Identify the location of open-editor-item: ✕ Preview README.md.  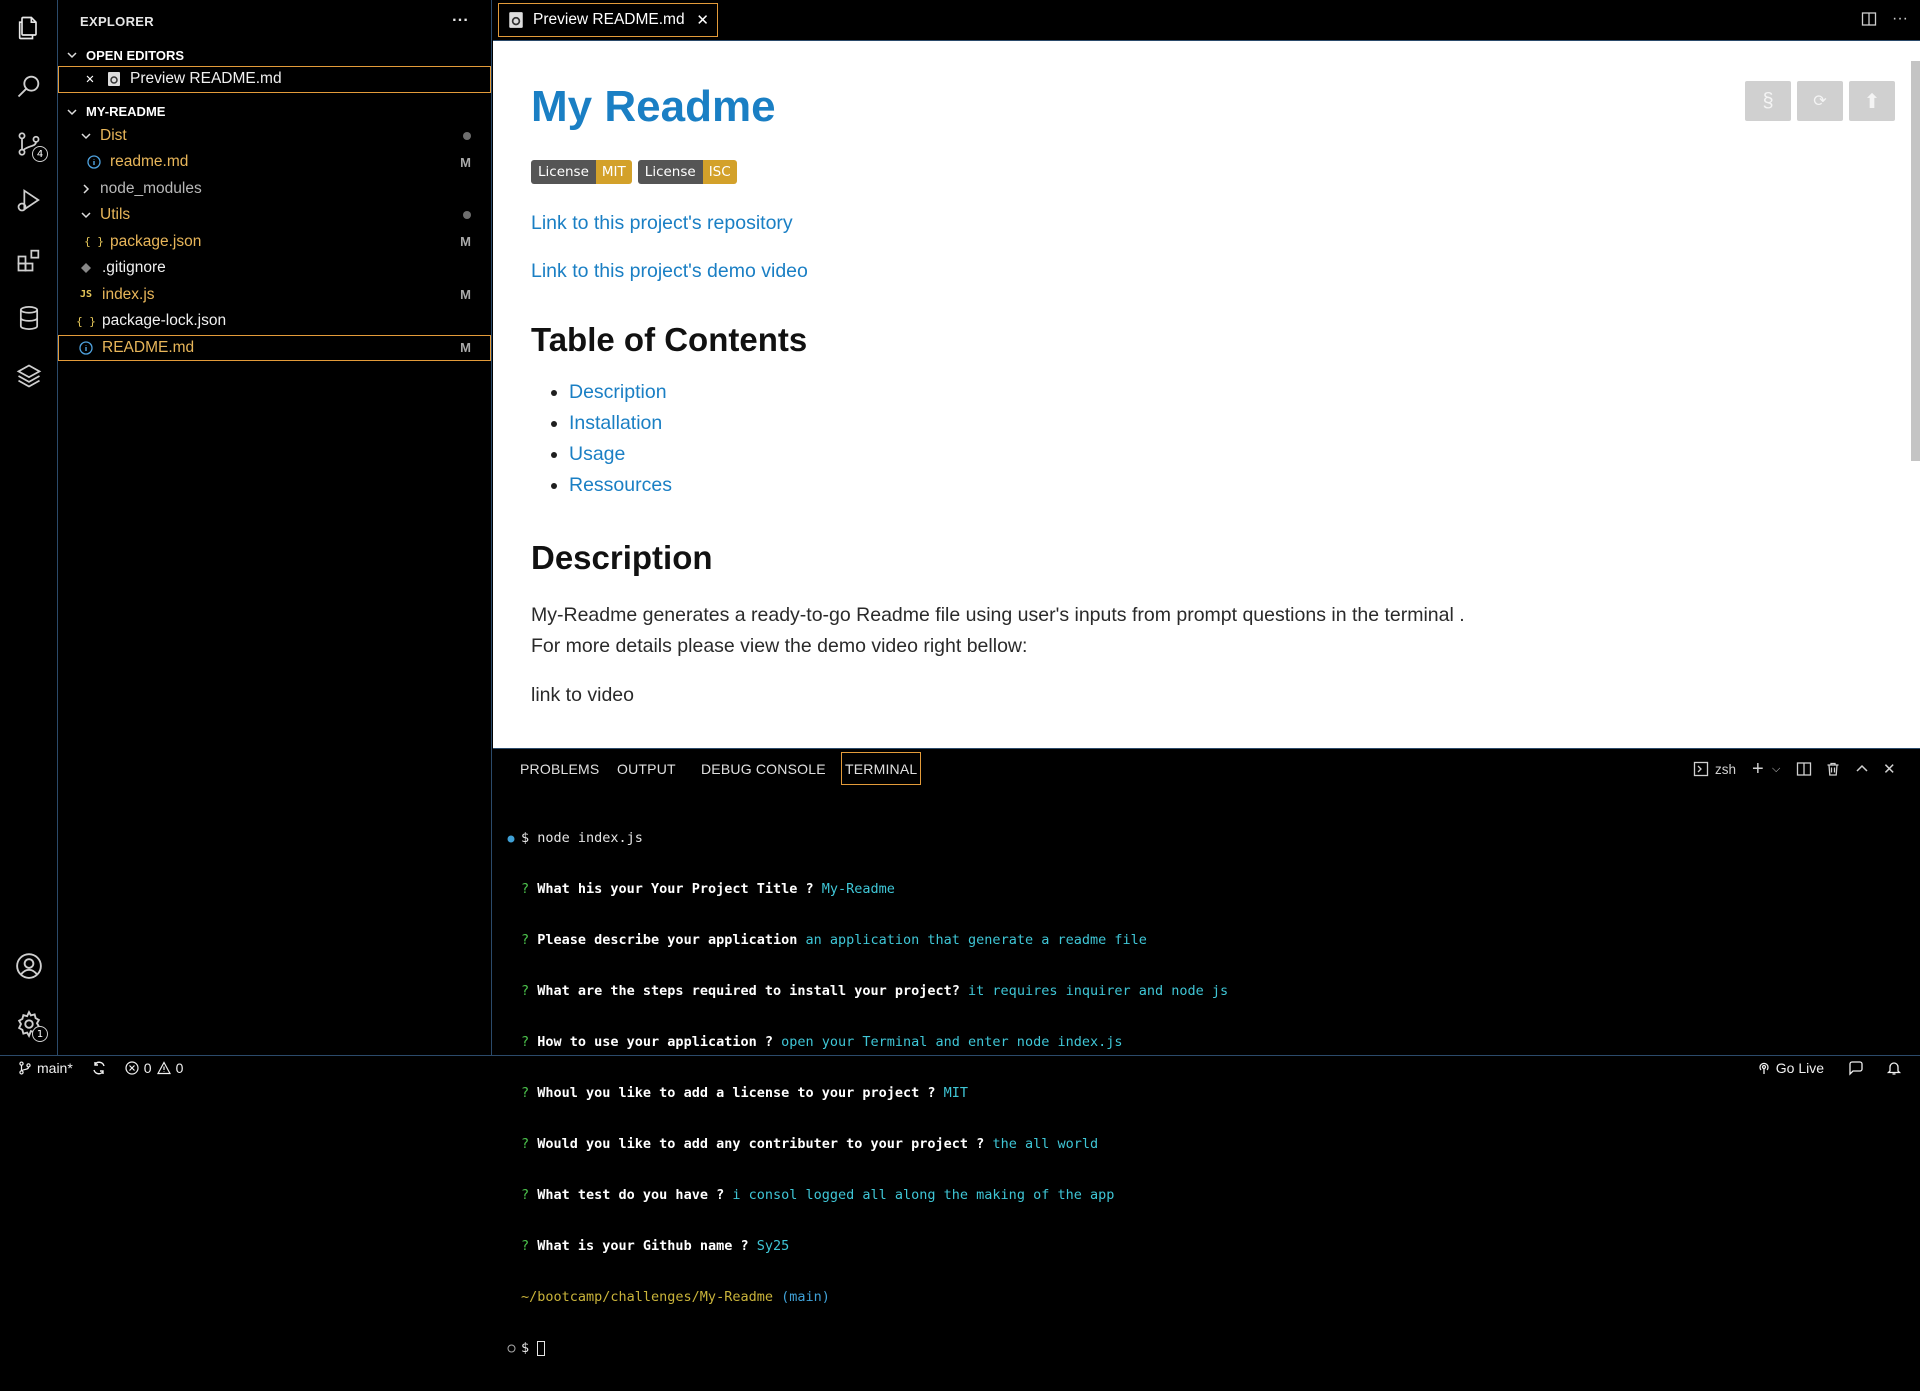
(274, 79).